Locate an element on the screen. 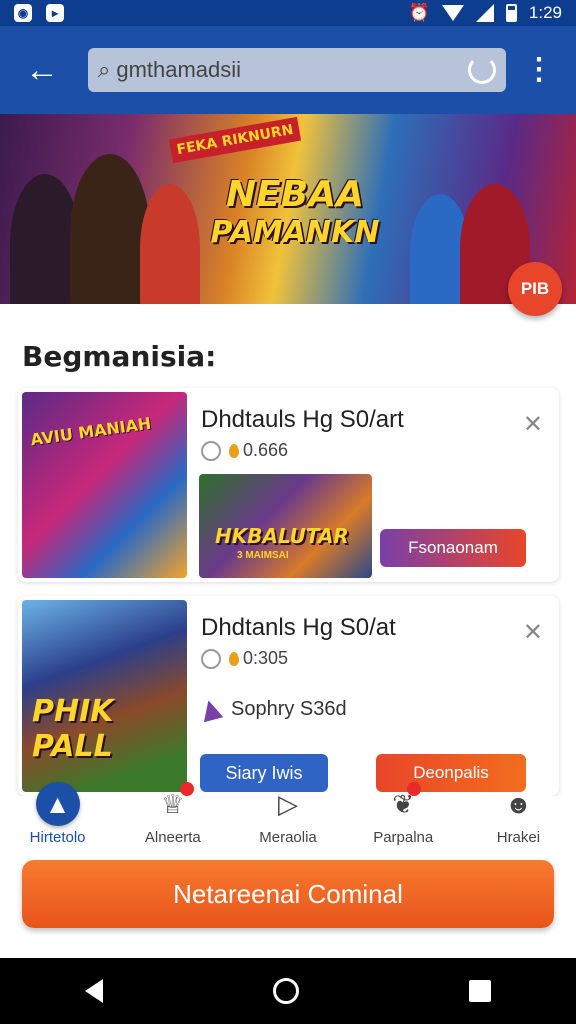  nav-label: Parpalna is located at coordinates (403, 837).